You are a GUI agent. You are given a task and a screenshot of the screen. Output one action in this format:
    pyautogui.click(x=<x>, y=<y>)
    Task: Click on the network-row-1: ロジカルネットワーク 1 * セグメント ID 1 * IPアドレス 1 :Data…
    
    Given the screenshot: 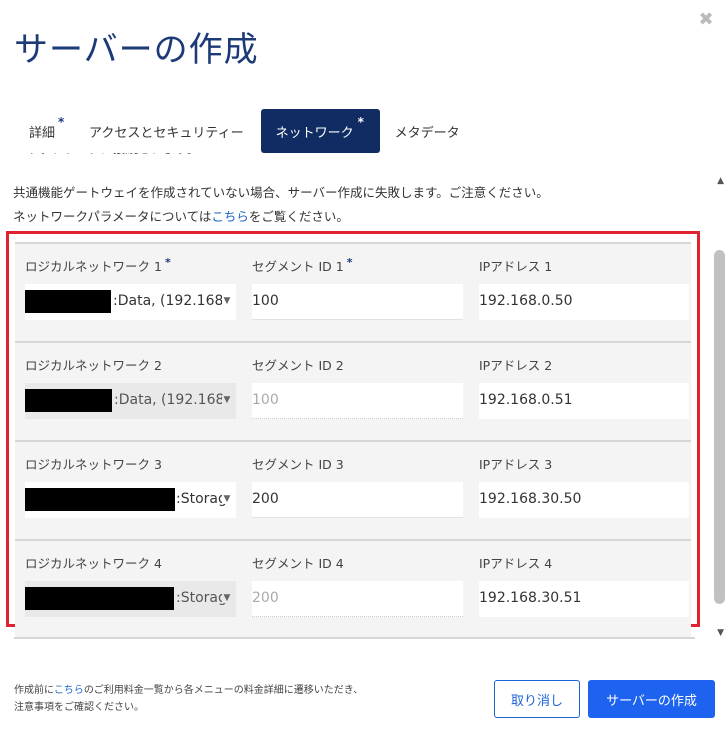 What is the action you would take?
    pyautogui.click(x=353, y=291)
    